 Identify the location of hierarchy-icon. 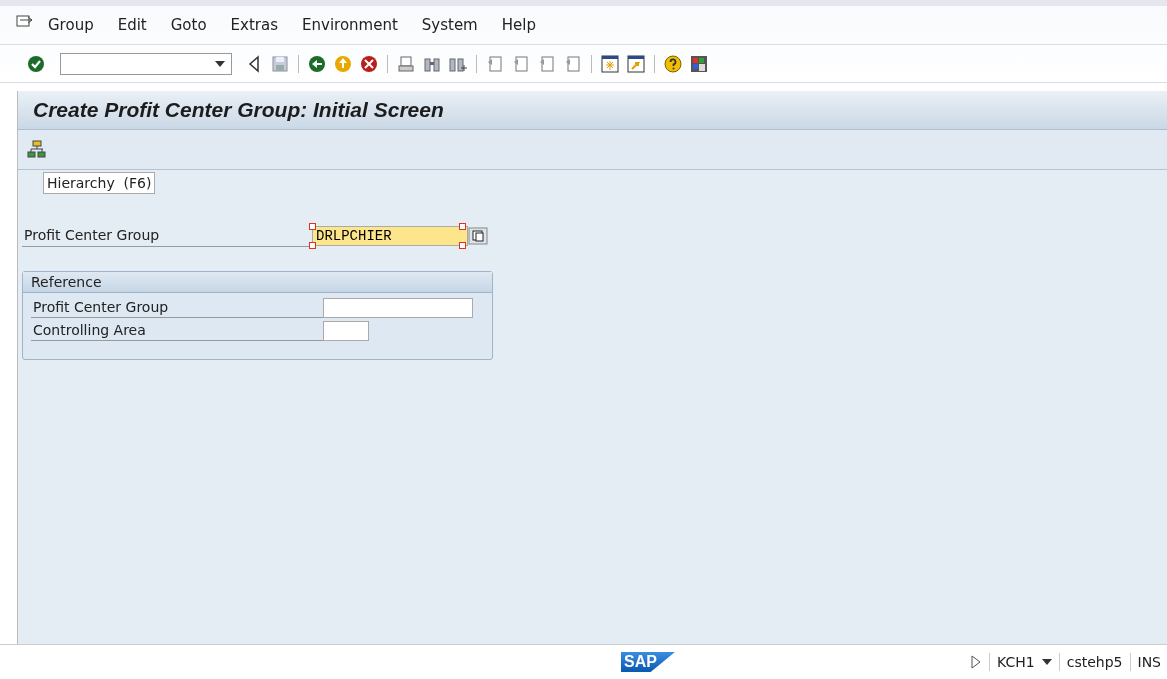
(37, 149).